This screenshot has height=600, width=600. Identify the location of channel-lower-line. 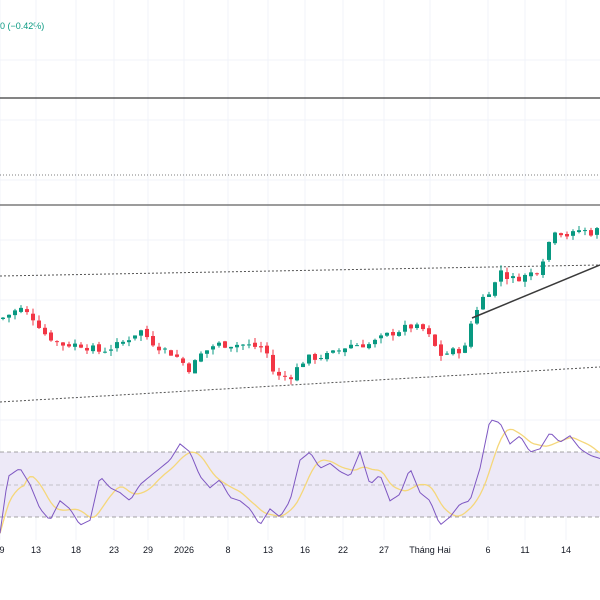
(300, 384).